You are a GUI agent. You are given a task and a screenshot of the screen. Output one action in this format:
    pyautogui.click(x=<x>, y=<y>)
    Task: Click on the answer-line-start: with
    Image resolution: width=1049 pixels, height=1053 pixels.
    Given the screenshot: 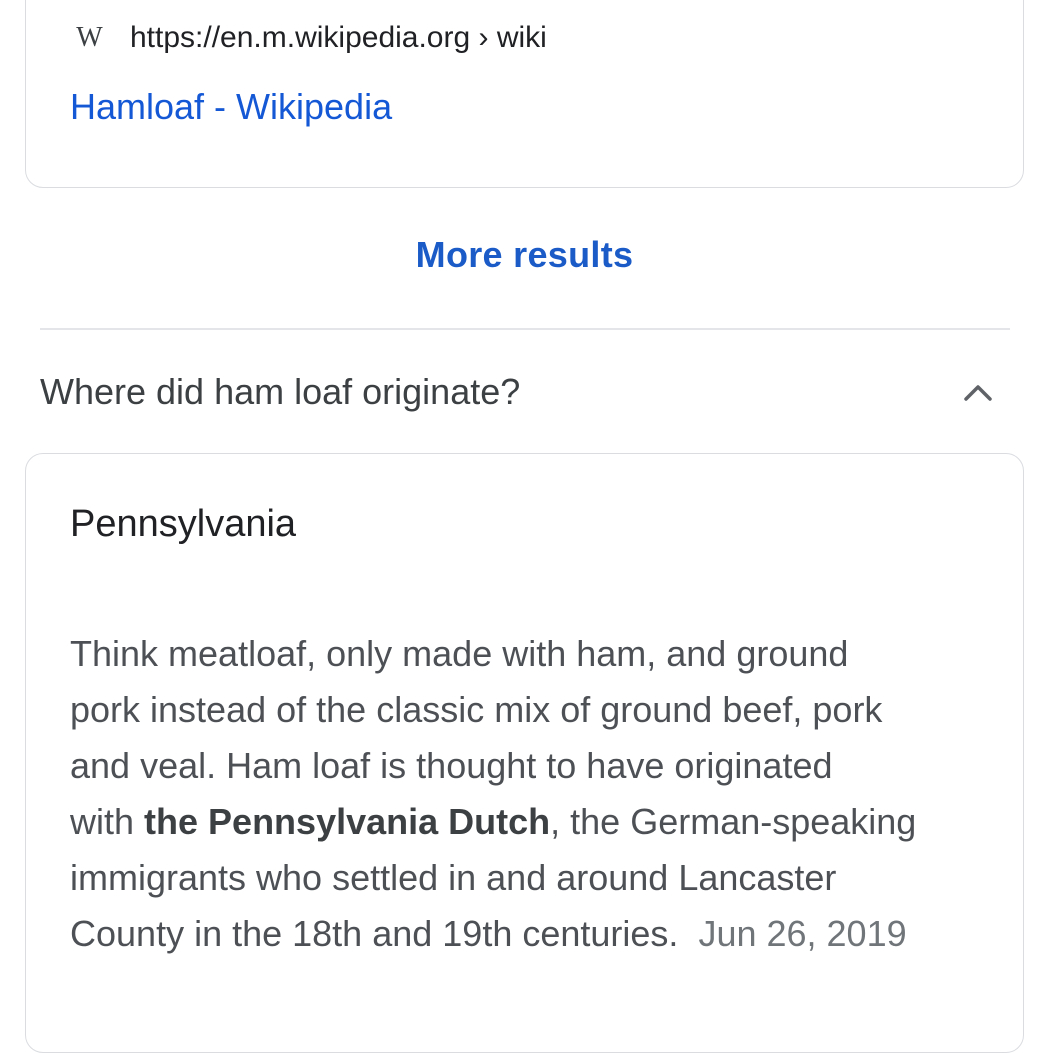 What is the action you would take?
    pyautogui.click(x=107, y=821)
    